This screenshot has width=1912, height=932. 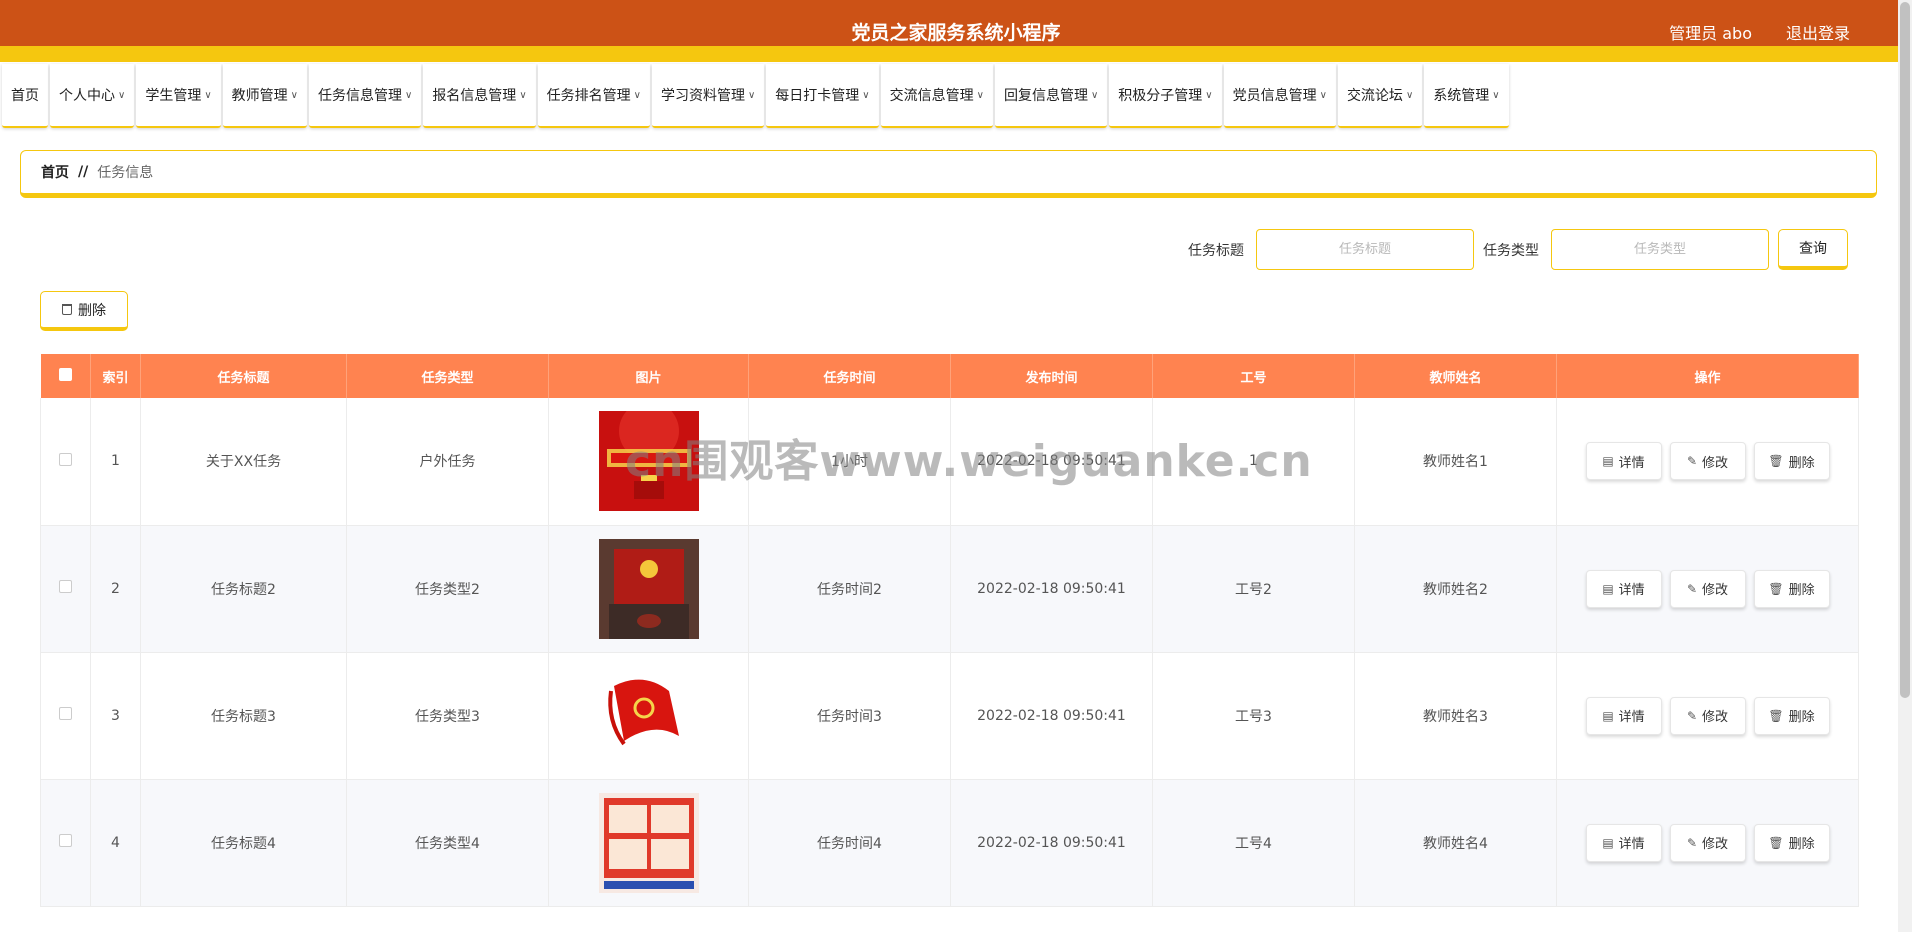 I want to click on nav-item: 系统管理 ∨, so click(x=1466, y=96).